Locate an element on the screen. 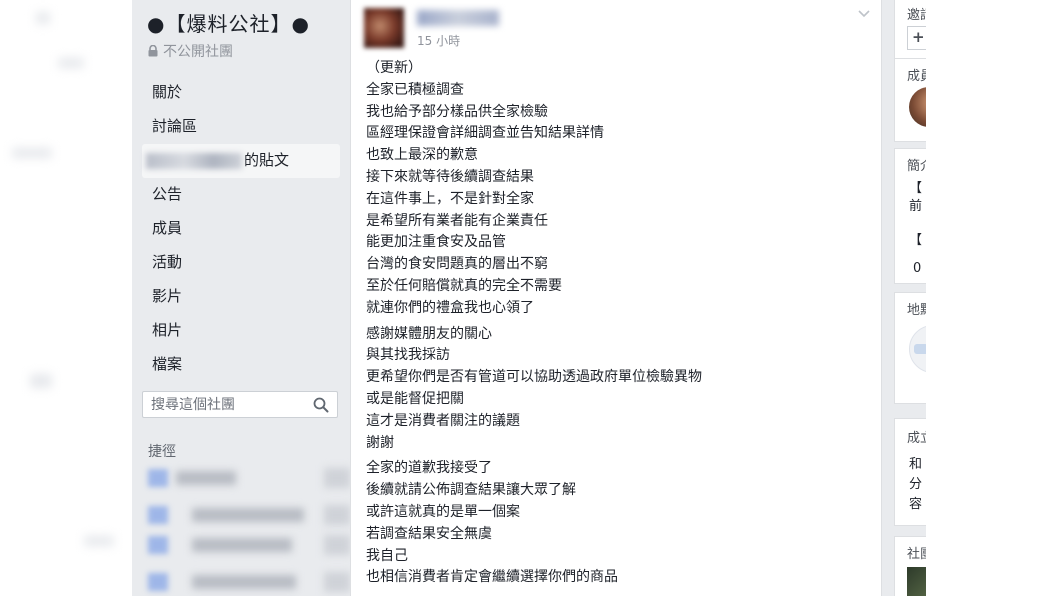  map-thumbnail is located at coordinates (917, 349).